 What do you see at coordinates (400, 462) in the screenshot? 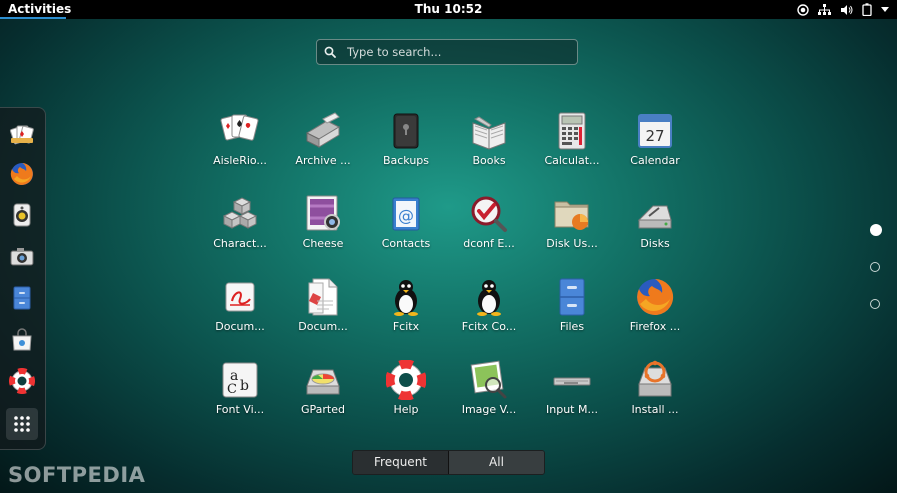
I see `frequent-tab: Frequent` at bounding box center [400, 462].